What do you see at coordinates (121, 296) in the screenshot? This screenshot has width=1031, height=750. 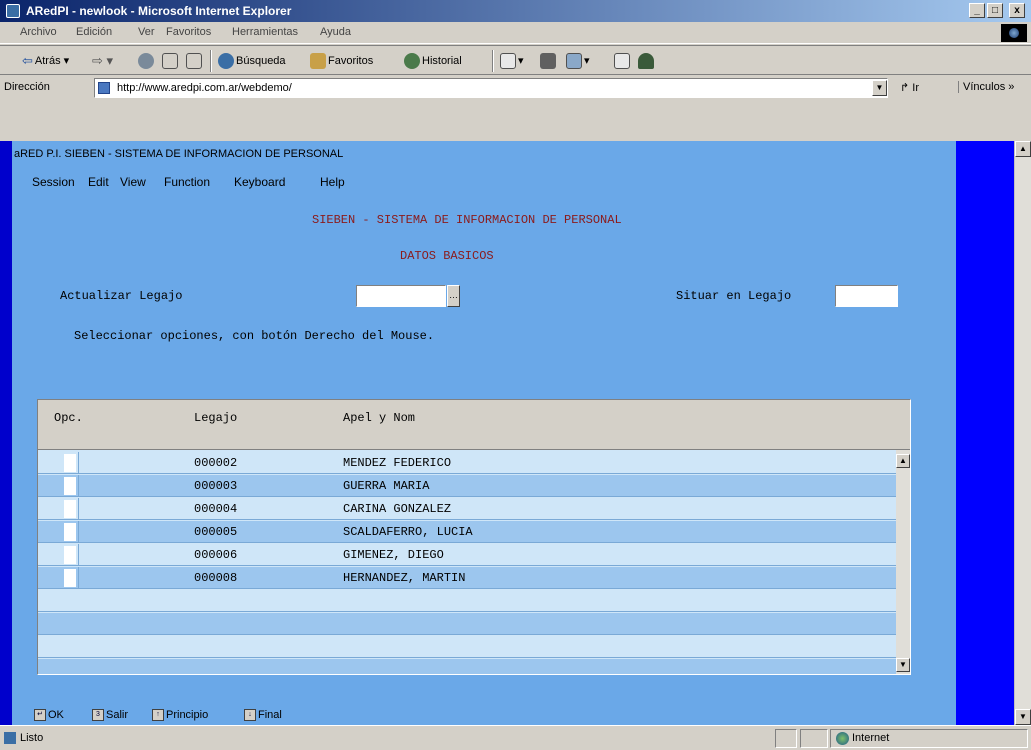 I see `actualizar-legajo-label: Actualizar Legajo` at bounding box center [121, 296].